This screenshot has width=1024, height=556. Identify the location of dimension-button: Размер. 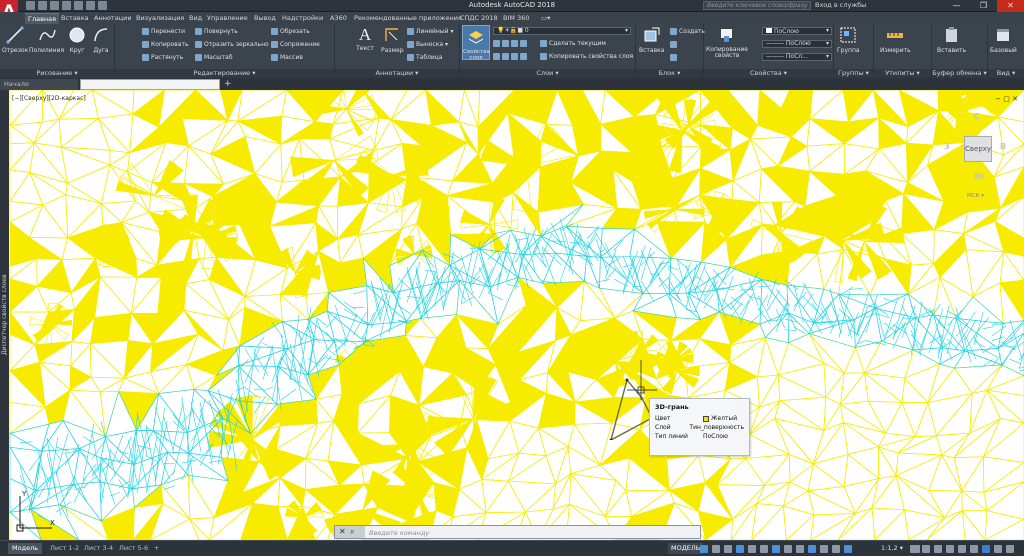
(392, 40).